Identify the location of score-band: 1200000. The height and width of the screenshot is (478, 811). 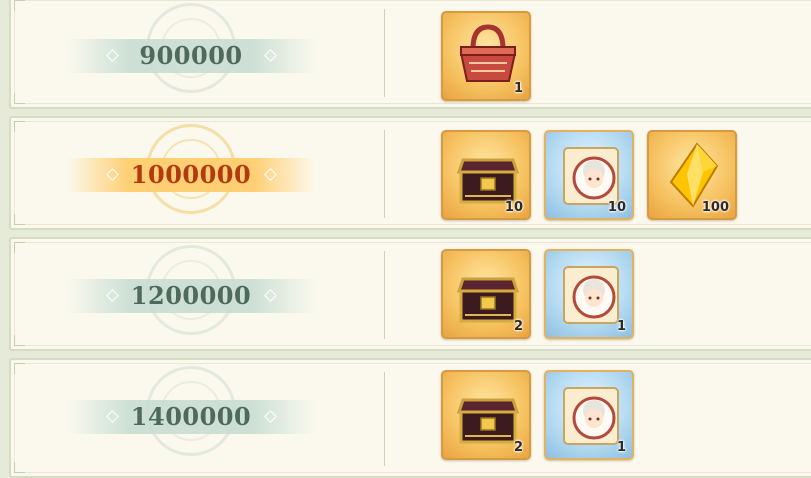
(191, 296).